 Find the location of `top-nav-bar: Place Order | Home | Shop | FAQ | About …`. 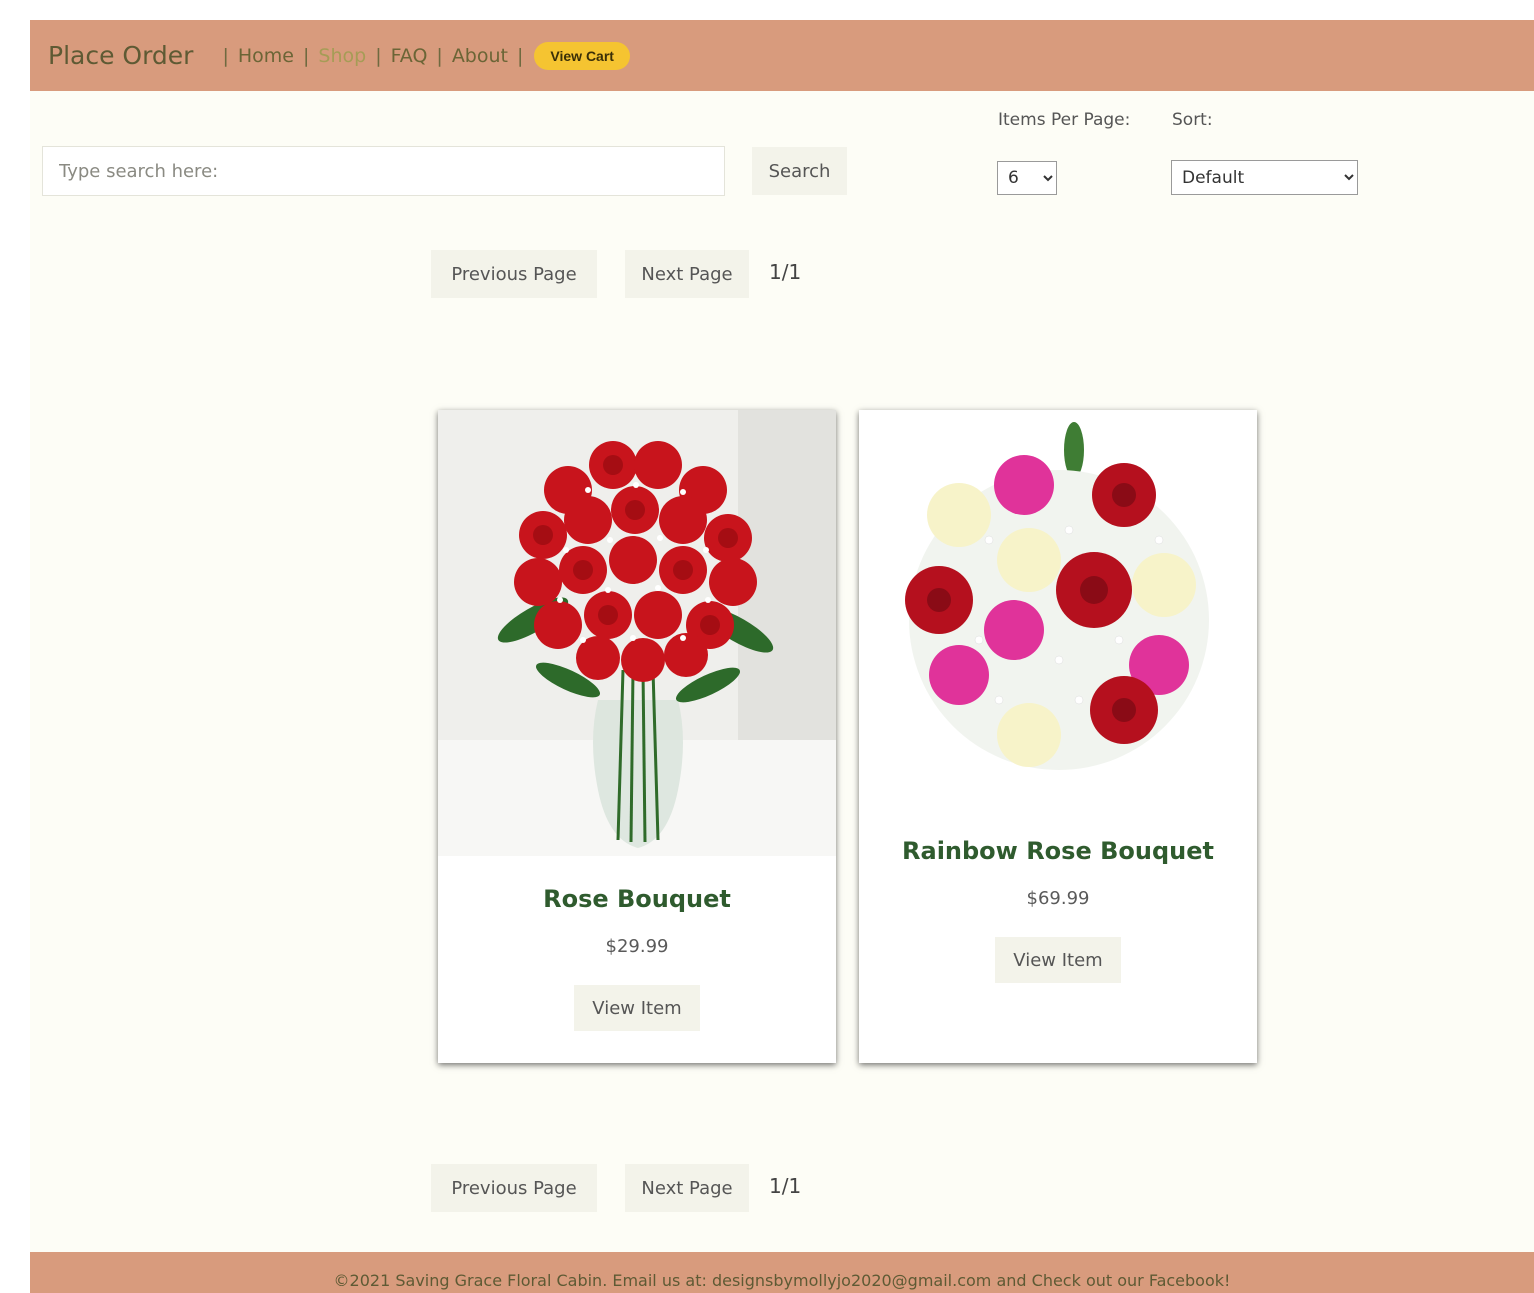

top-nav-bar: Place Order | Home | Shop | FAQ | About … is located at coordinates (782, 55).